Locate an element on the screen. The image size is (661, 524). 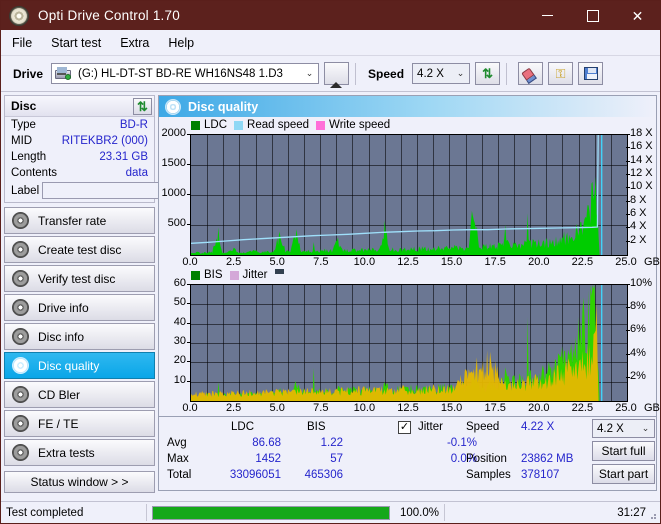
sidebar-item-label: Disc info is located at coordinates (61, 336).